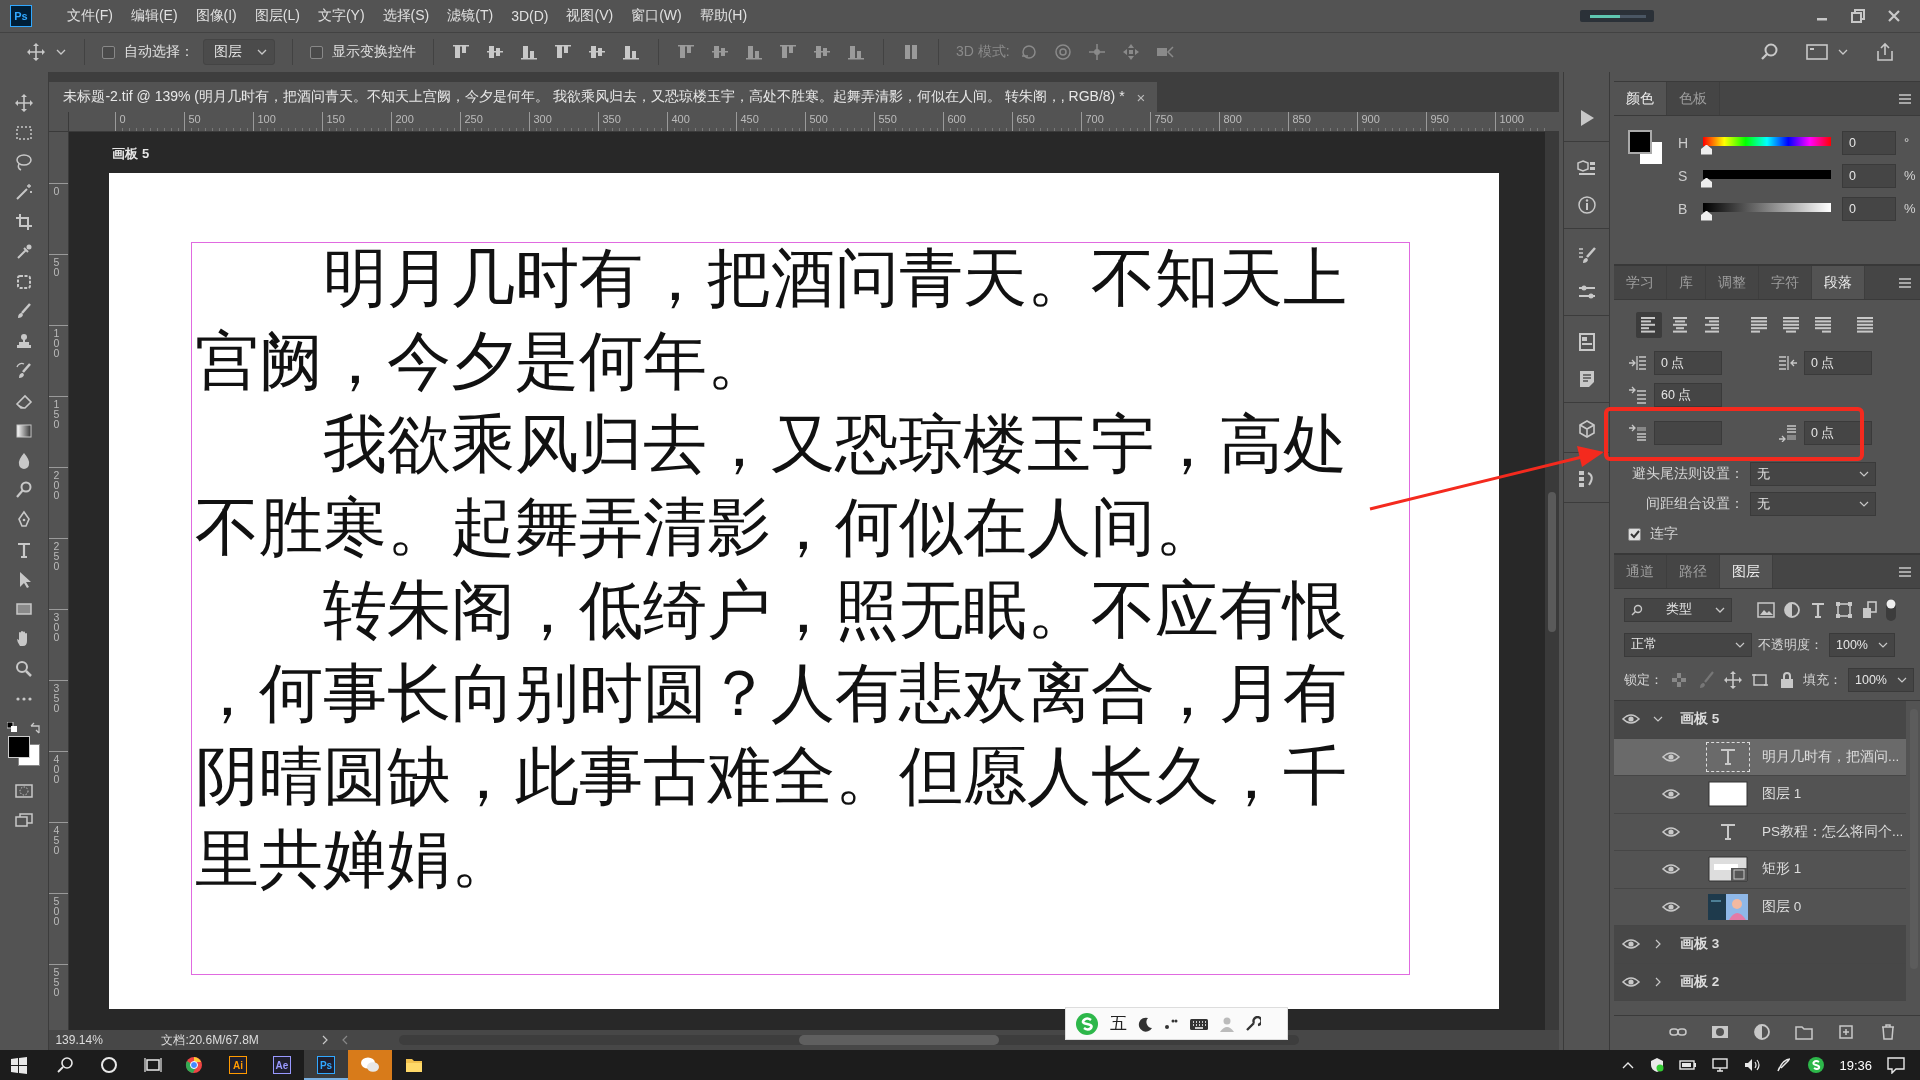  I want to click on indent-left-icon, so click(1638, 363).